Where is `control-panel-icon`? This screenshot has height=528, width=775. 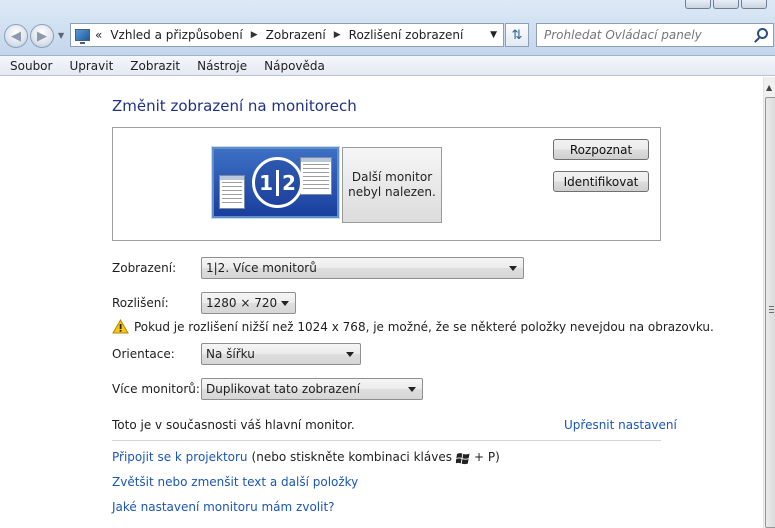 control-panel-icon is located at coordinates (82, 36).